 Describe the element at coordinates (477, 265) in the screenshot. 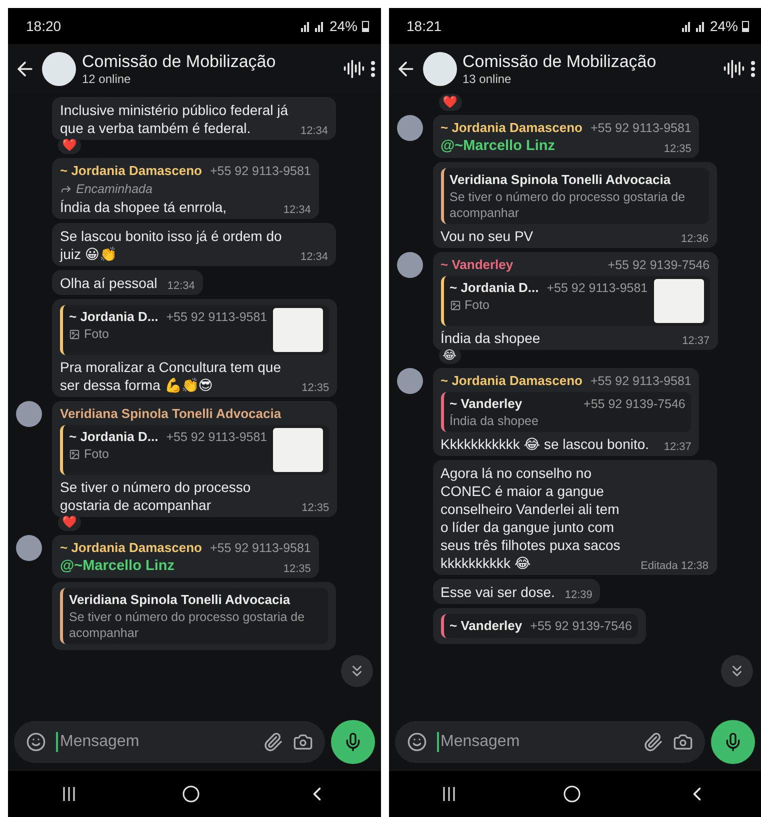

I see `sender-name: ~ Vanderley` at that location.